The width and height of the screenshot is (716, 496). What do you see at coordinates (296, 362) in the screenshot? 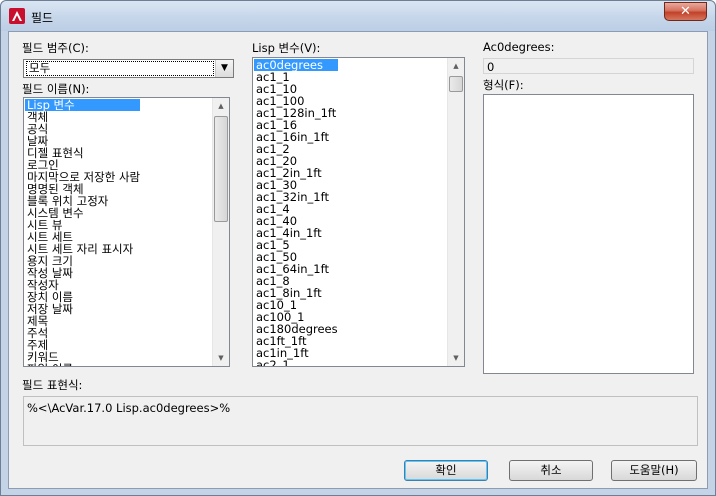
I see `lisp-variable-item: ac2_1` at bounding box center [296, 362].